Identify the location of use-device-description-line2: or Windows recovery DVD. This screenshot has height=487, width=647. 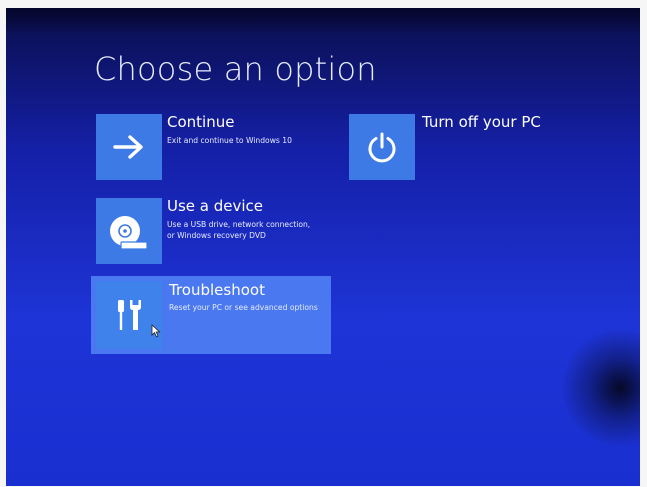
(216, 235).